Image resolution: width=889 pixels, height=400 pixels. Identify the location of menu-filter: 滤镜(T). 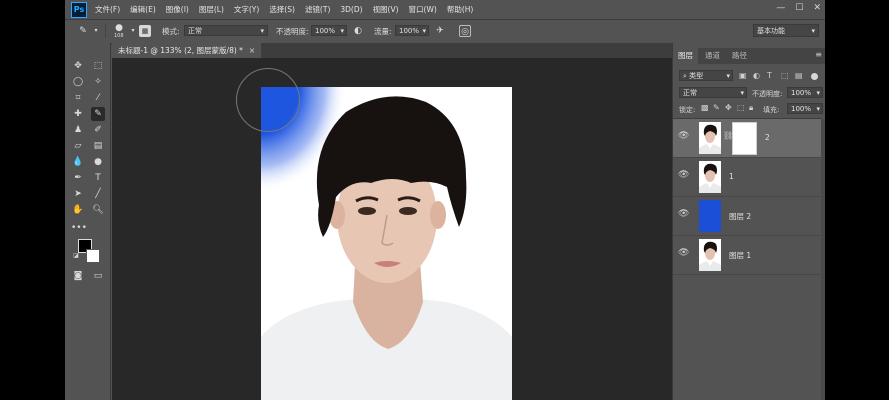
(317, 9).